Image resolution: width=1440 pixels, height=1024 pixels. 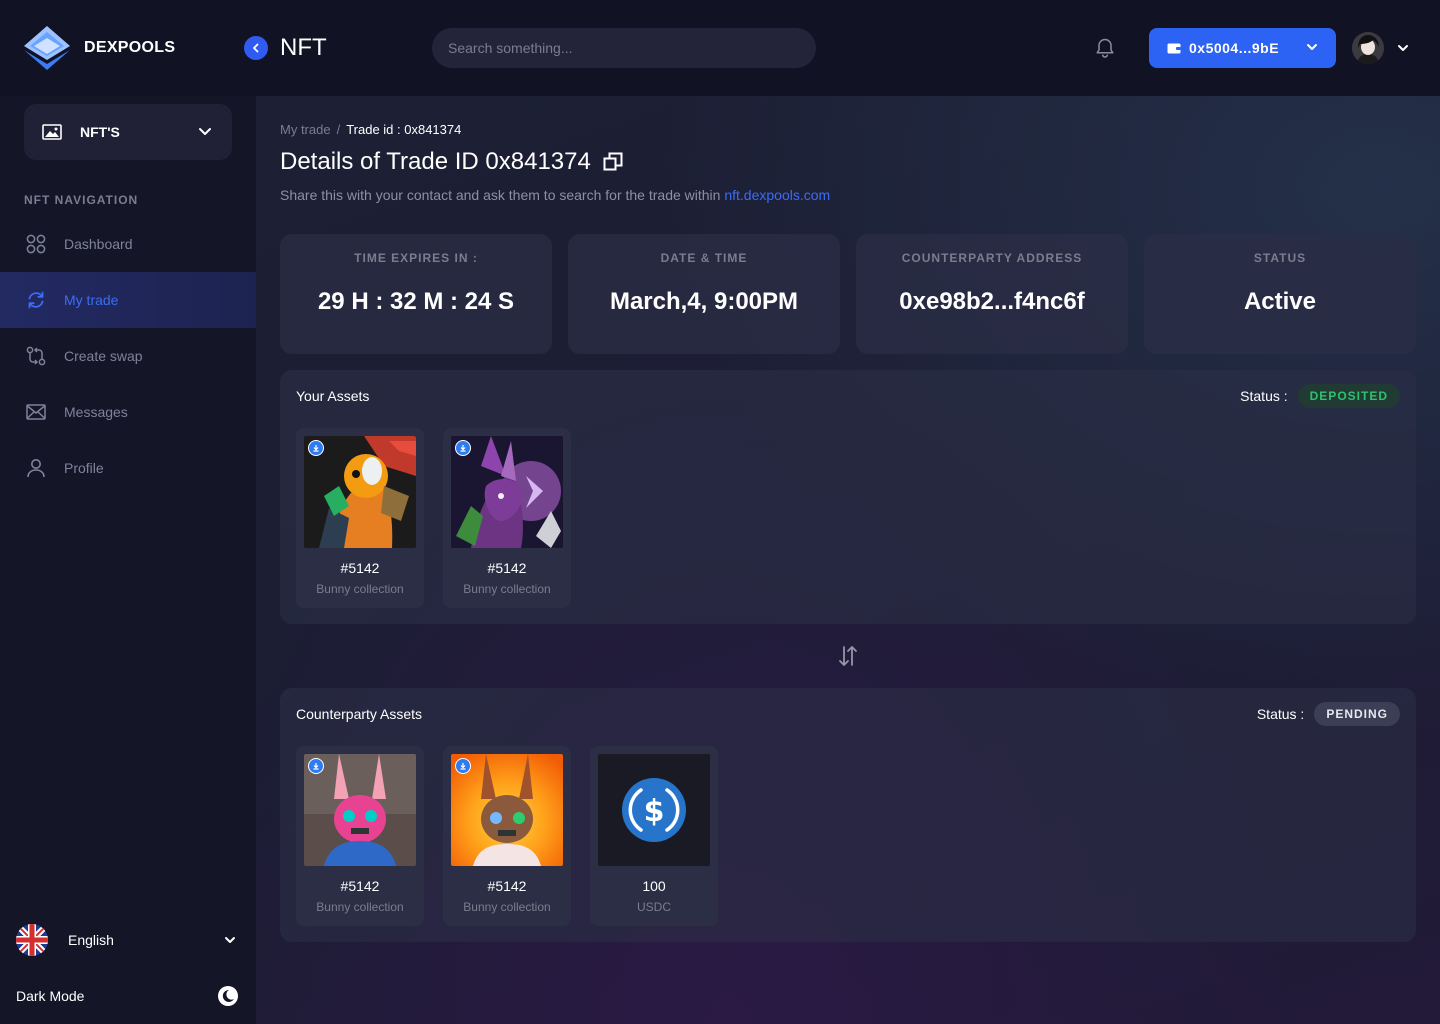 I want to click on search-input, so click(x=624, y=48).